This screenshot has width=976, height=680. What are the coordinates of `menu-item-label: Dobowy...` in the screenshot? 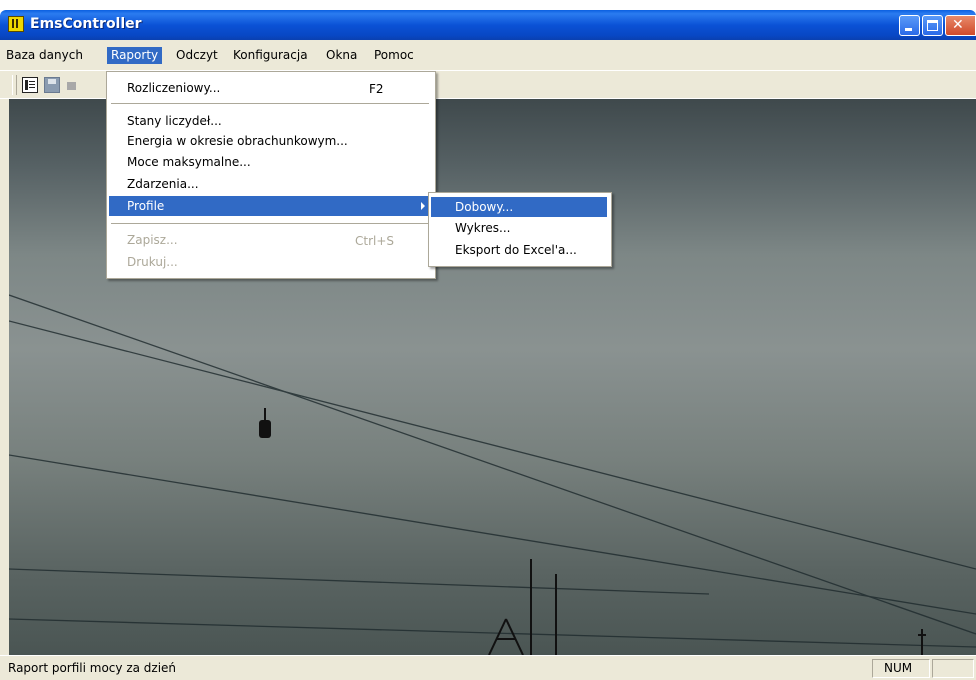 It's located at (484, 207).